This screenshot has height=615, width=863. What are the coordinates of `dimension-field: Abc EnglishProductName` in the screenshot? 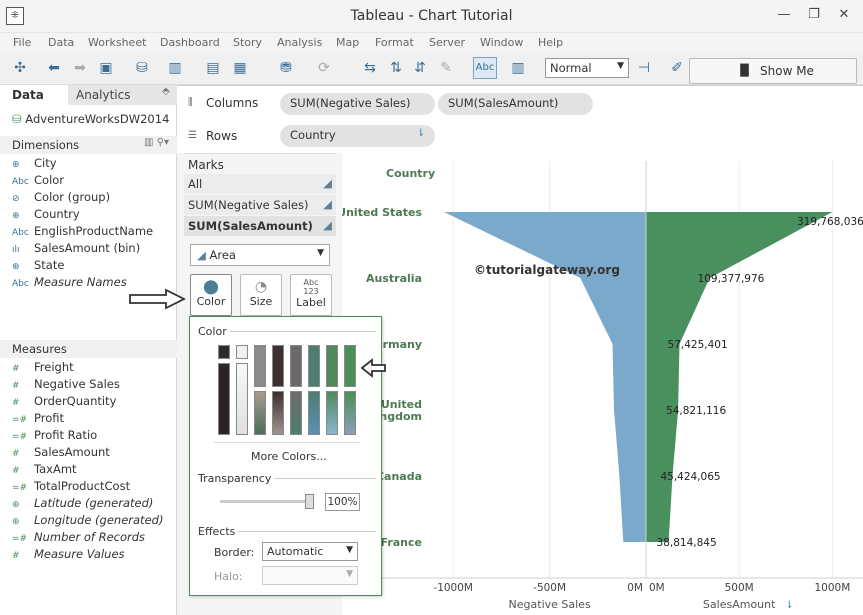 It's located at (82, 231).